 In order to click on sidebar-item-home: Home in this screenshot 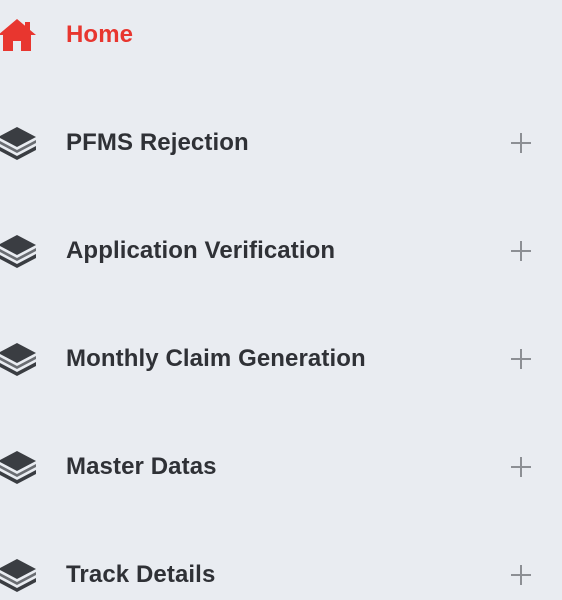, I will do `click(281, 35)`.